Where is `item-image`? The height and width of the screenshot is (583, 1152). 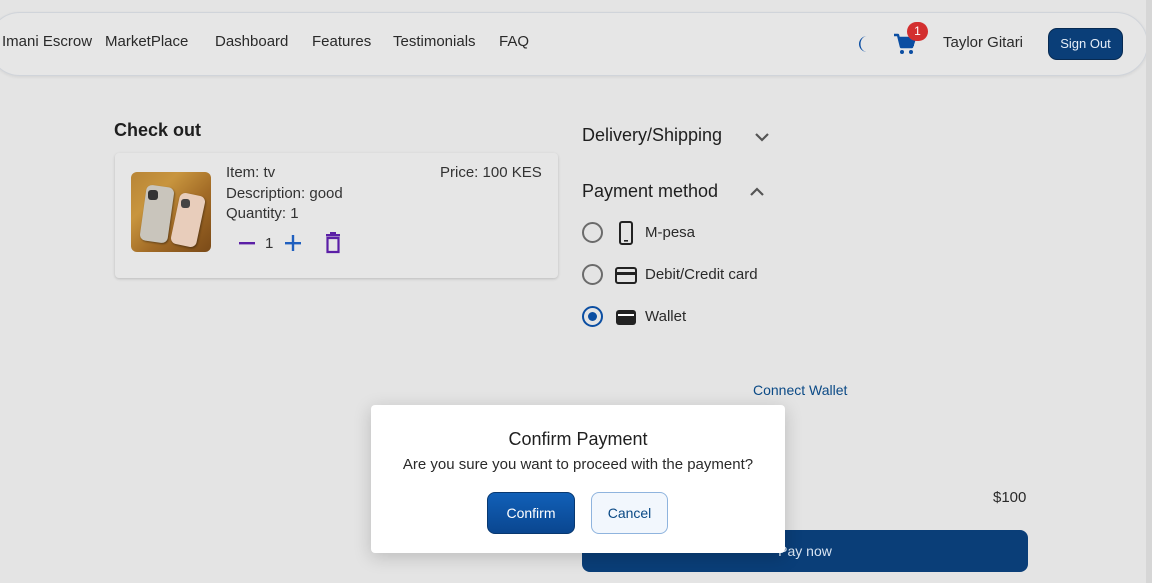 item-image is located at coordinates (171, 212).